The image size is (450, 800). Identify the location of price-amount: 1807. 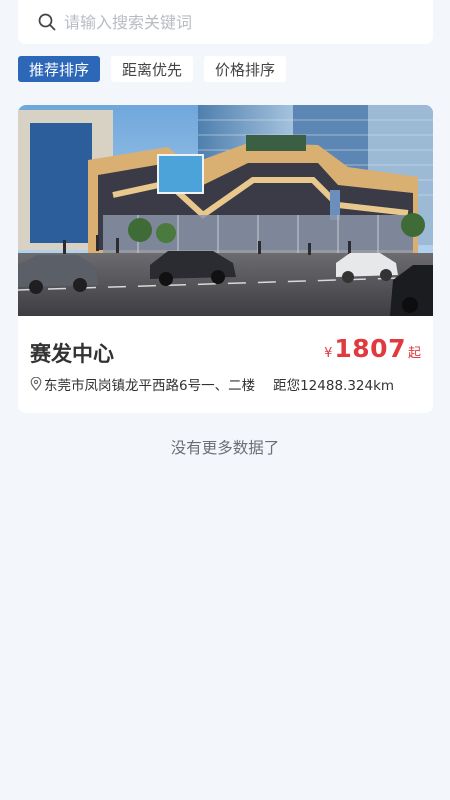
(370, 348).